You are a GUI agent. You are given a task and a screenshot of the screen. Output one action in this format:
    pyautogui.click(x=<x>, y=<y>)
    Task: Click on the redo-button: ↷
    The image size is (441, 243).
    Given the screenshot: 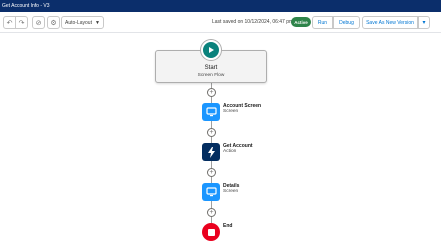 What is the action you would take?
    pyautogui.click(x=21, y=22)
    